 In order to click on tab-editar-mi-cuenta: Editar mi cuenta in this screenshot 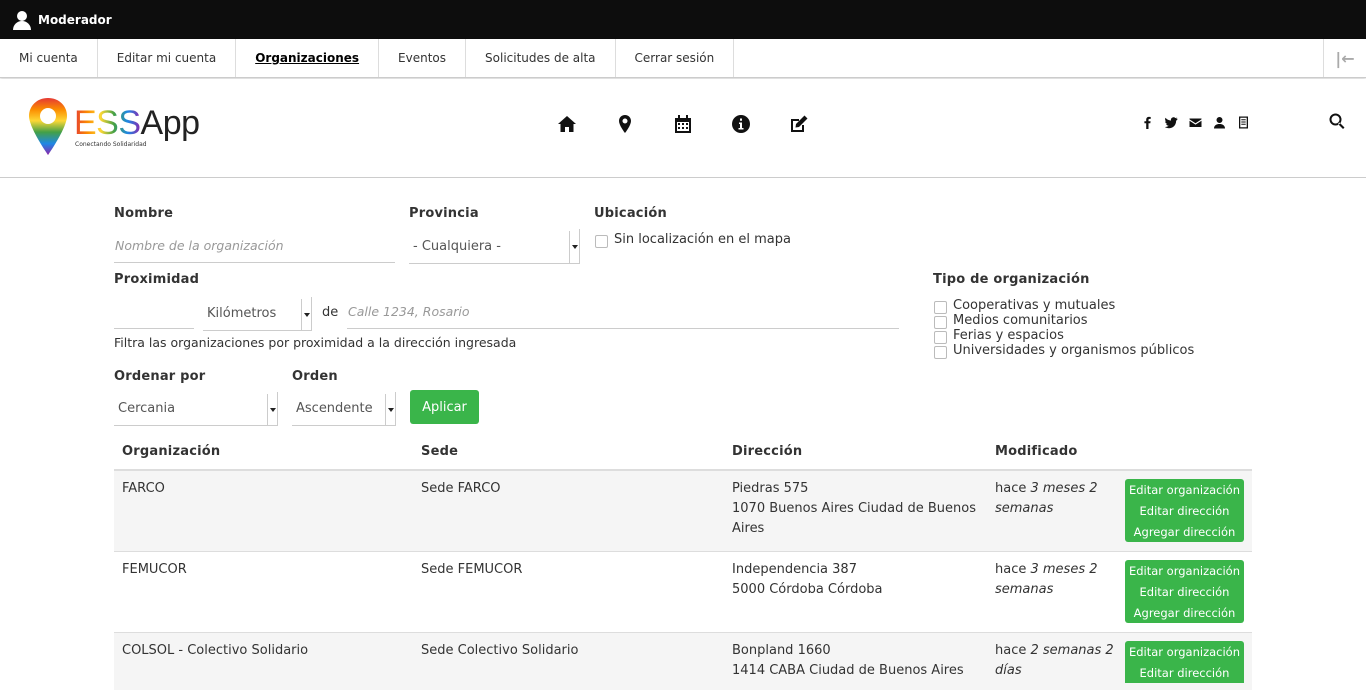, I will do `click(167, 58)`.